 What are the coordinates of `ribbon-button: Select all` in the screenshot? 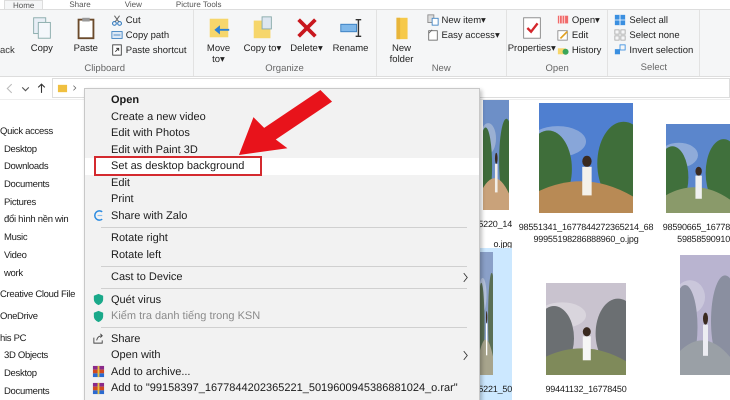 It's located at (654, 20).